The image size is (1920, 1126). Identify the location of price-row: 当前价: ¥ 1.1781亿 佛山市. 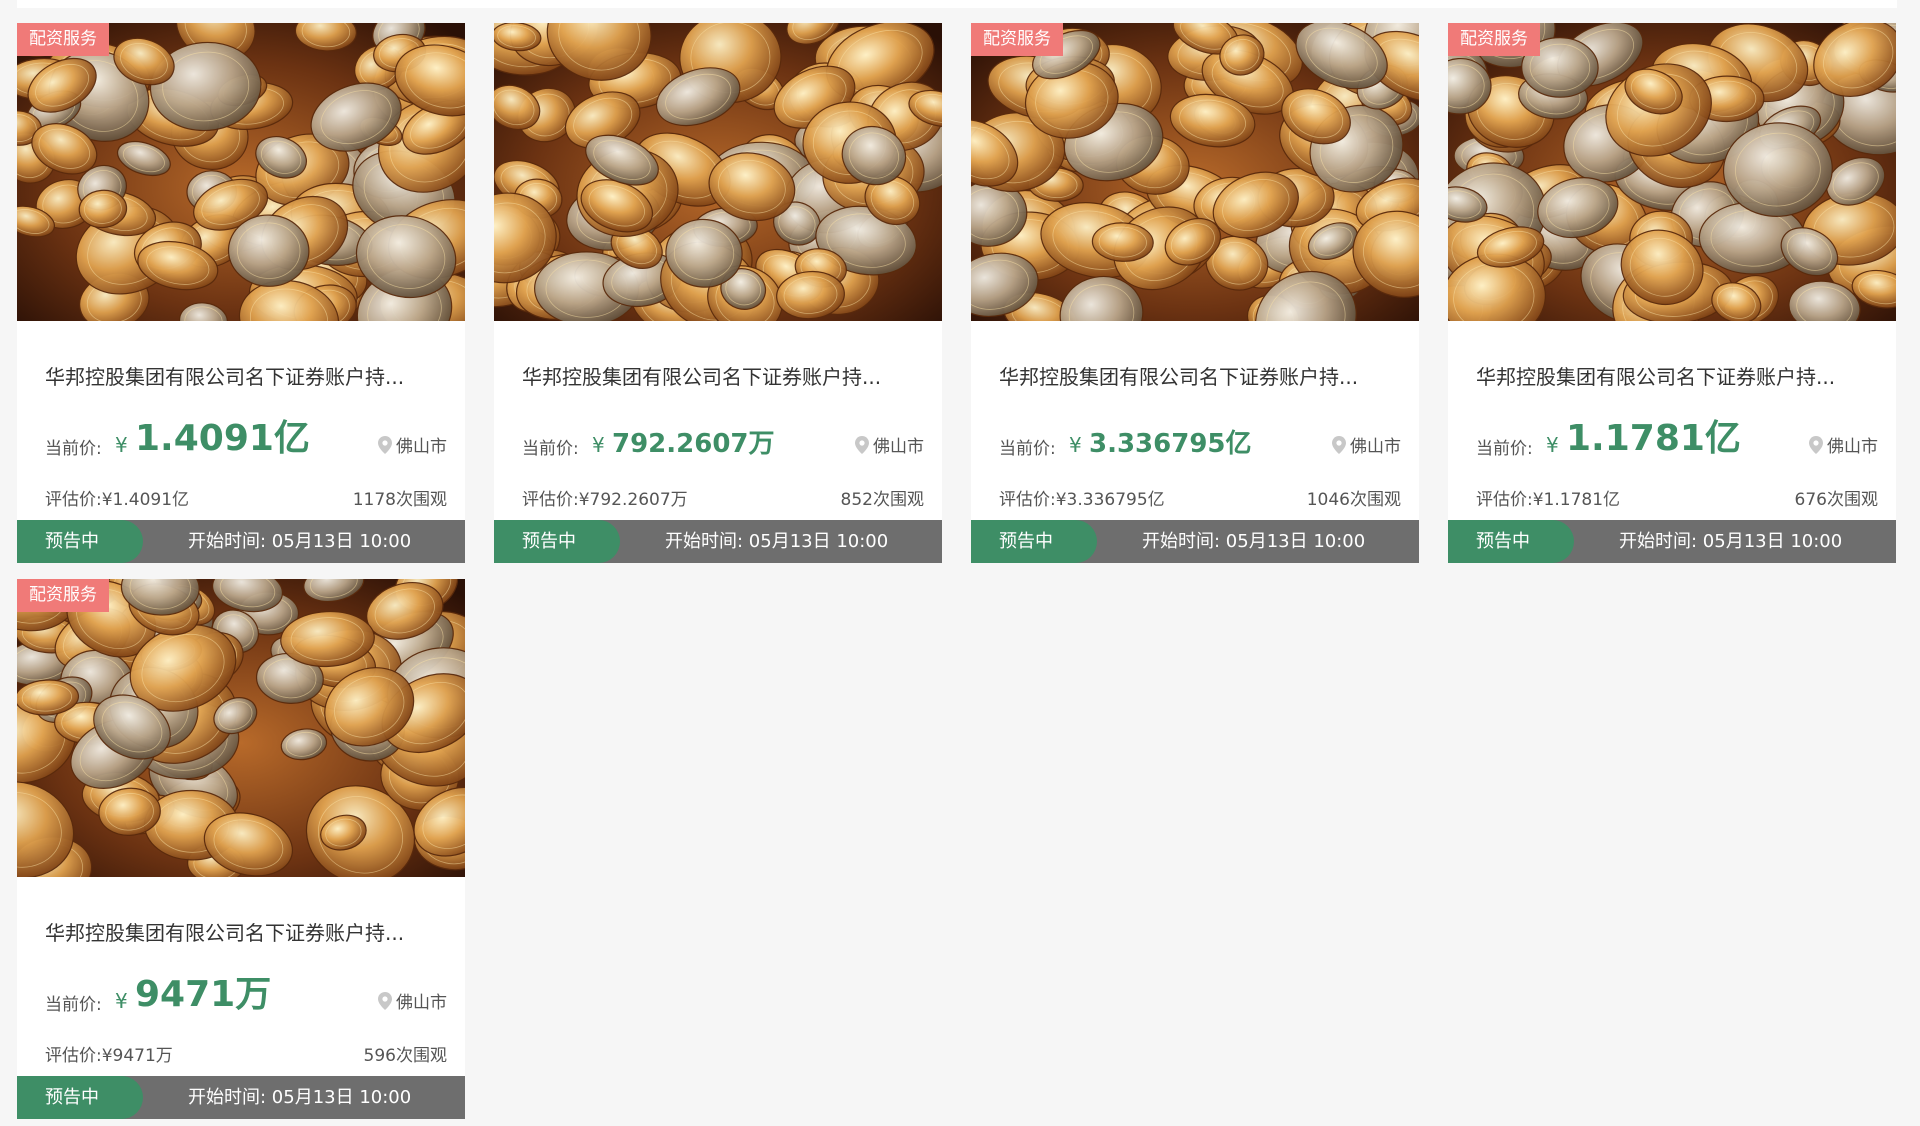
(1677, 436).